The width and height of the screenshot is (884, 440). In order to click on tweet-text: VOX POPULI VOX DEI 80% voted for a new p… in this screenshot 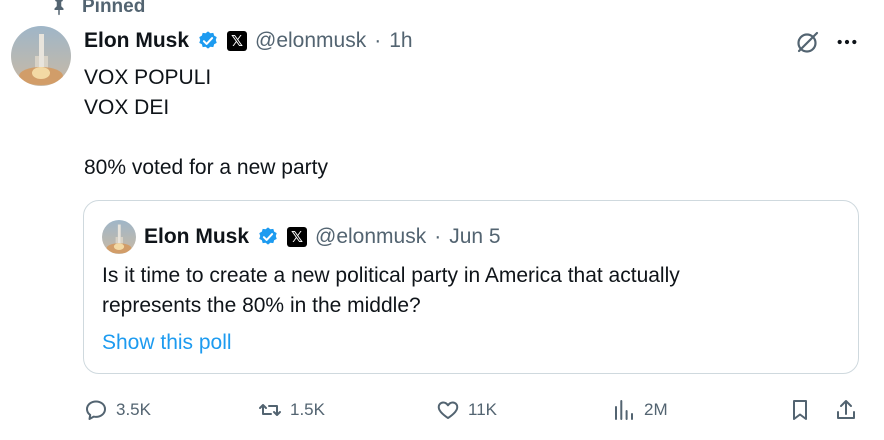, I will do `click(206, 123)`.